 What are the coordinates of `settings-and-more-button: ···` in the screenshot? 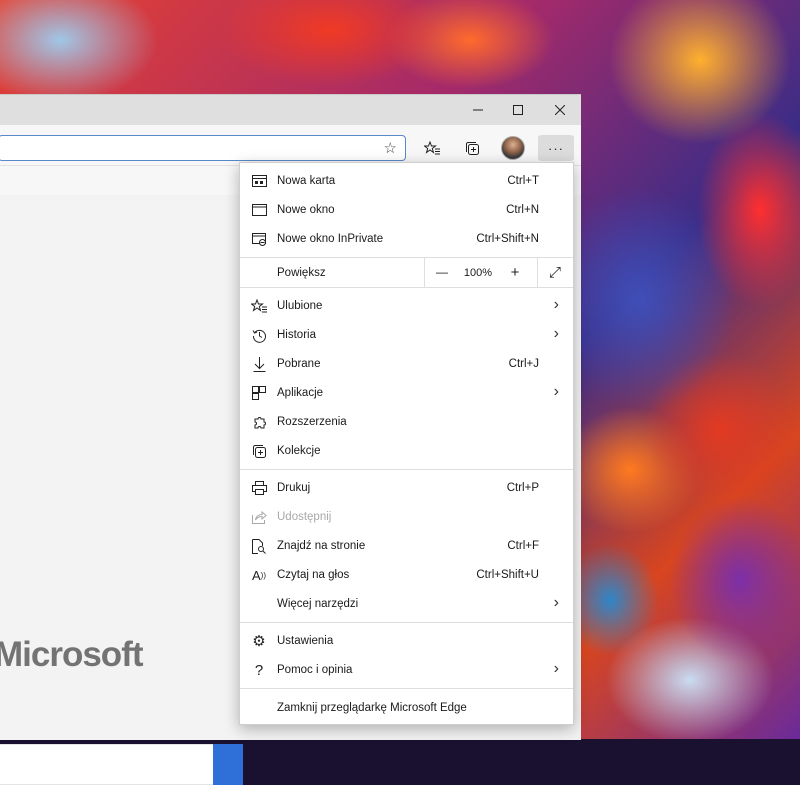 It's located at (556, 148).